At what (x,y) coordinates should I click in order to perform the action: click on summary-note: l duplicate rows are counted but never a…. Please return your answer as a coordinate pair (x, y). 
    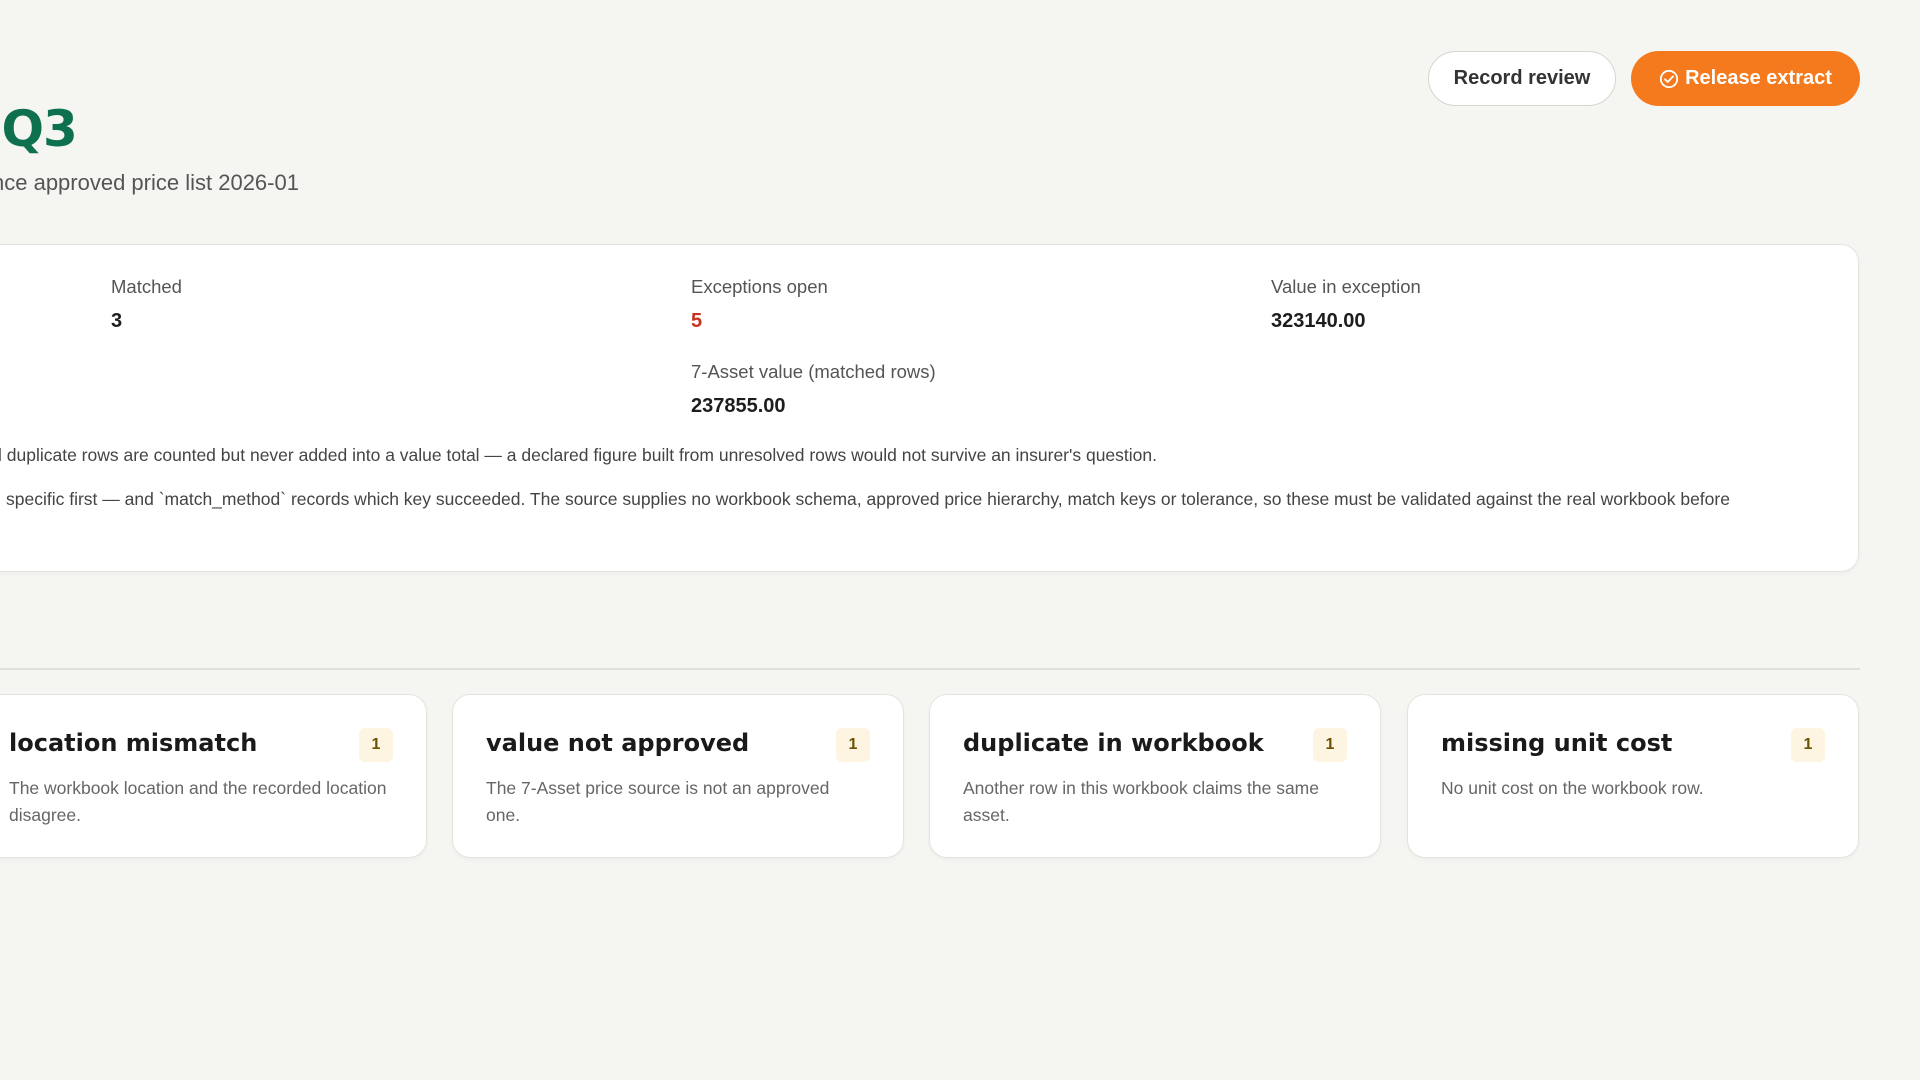
    Looking at the image, I should click on (578, 455).